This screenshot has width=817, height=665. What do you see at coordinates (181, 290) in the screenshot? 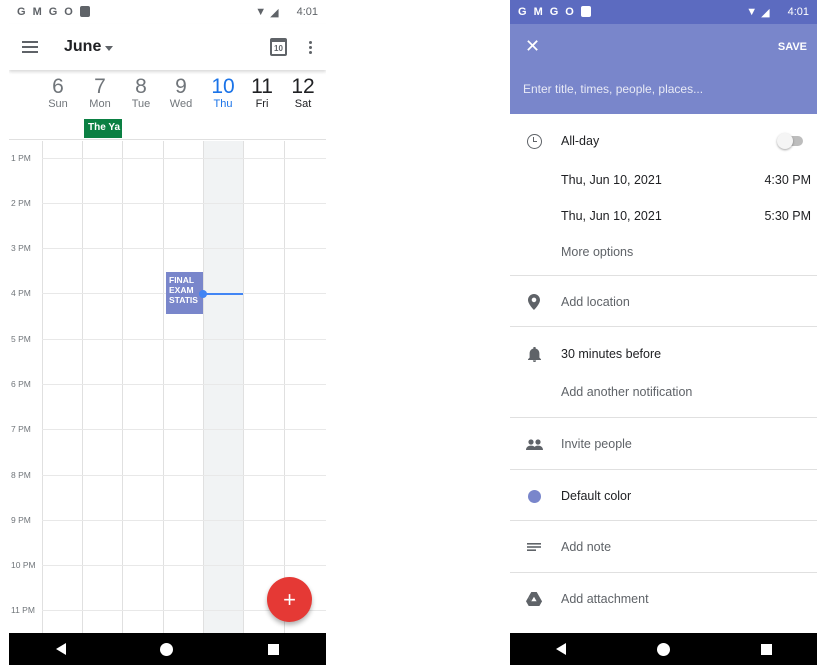
I see `event-title-line: EXAM` at bounding box center [181, 290].